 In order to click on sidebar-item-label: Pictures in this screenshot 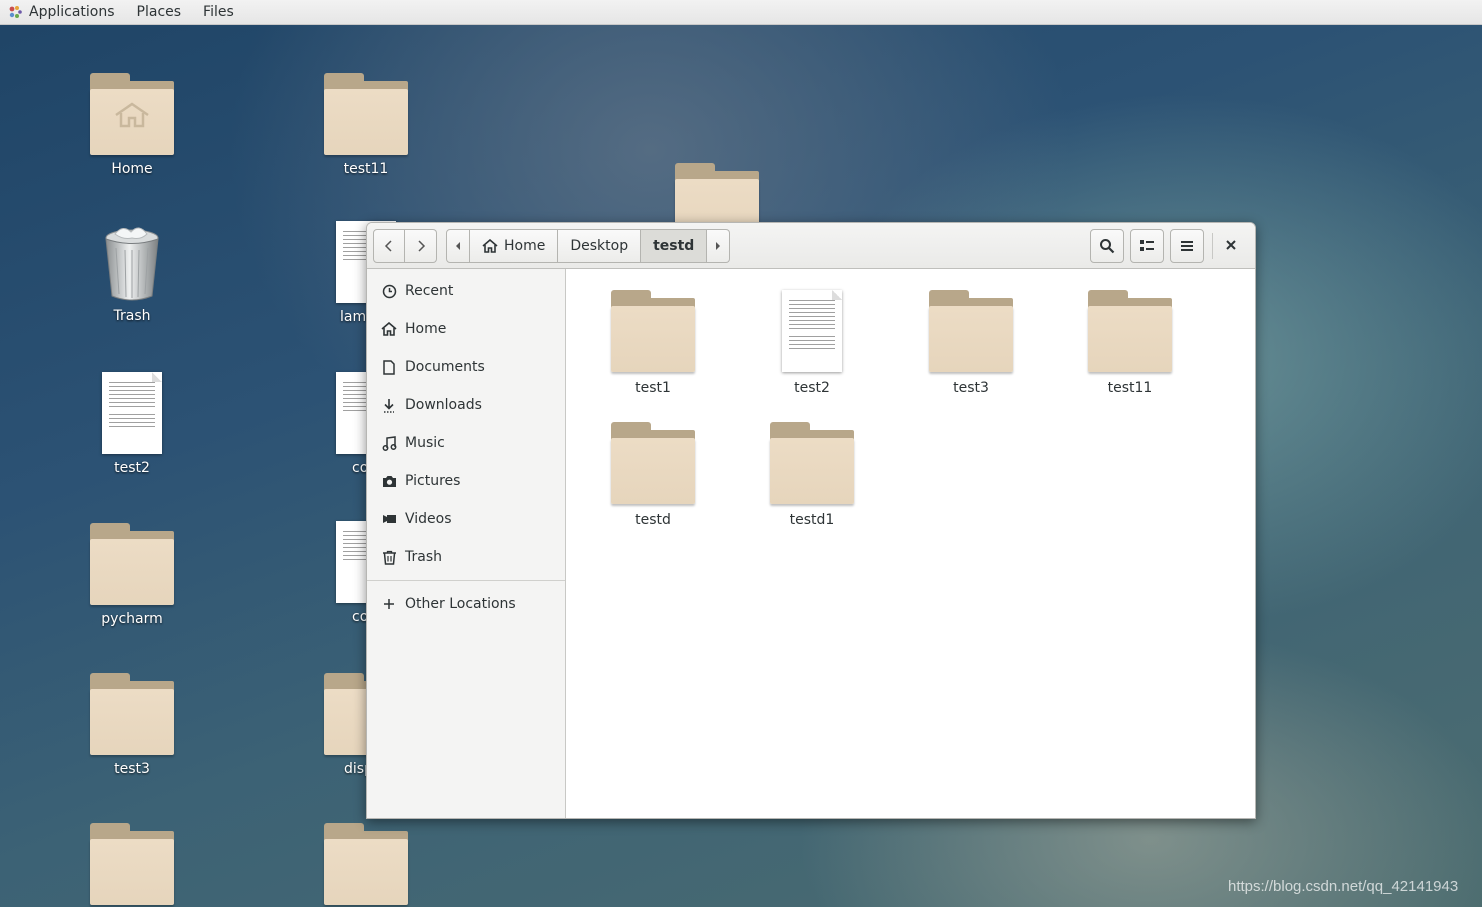, I will do `click(433, 481)`.